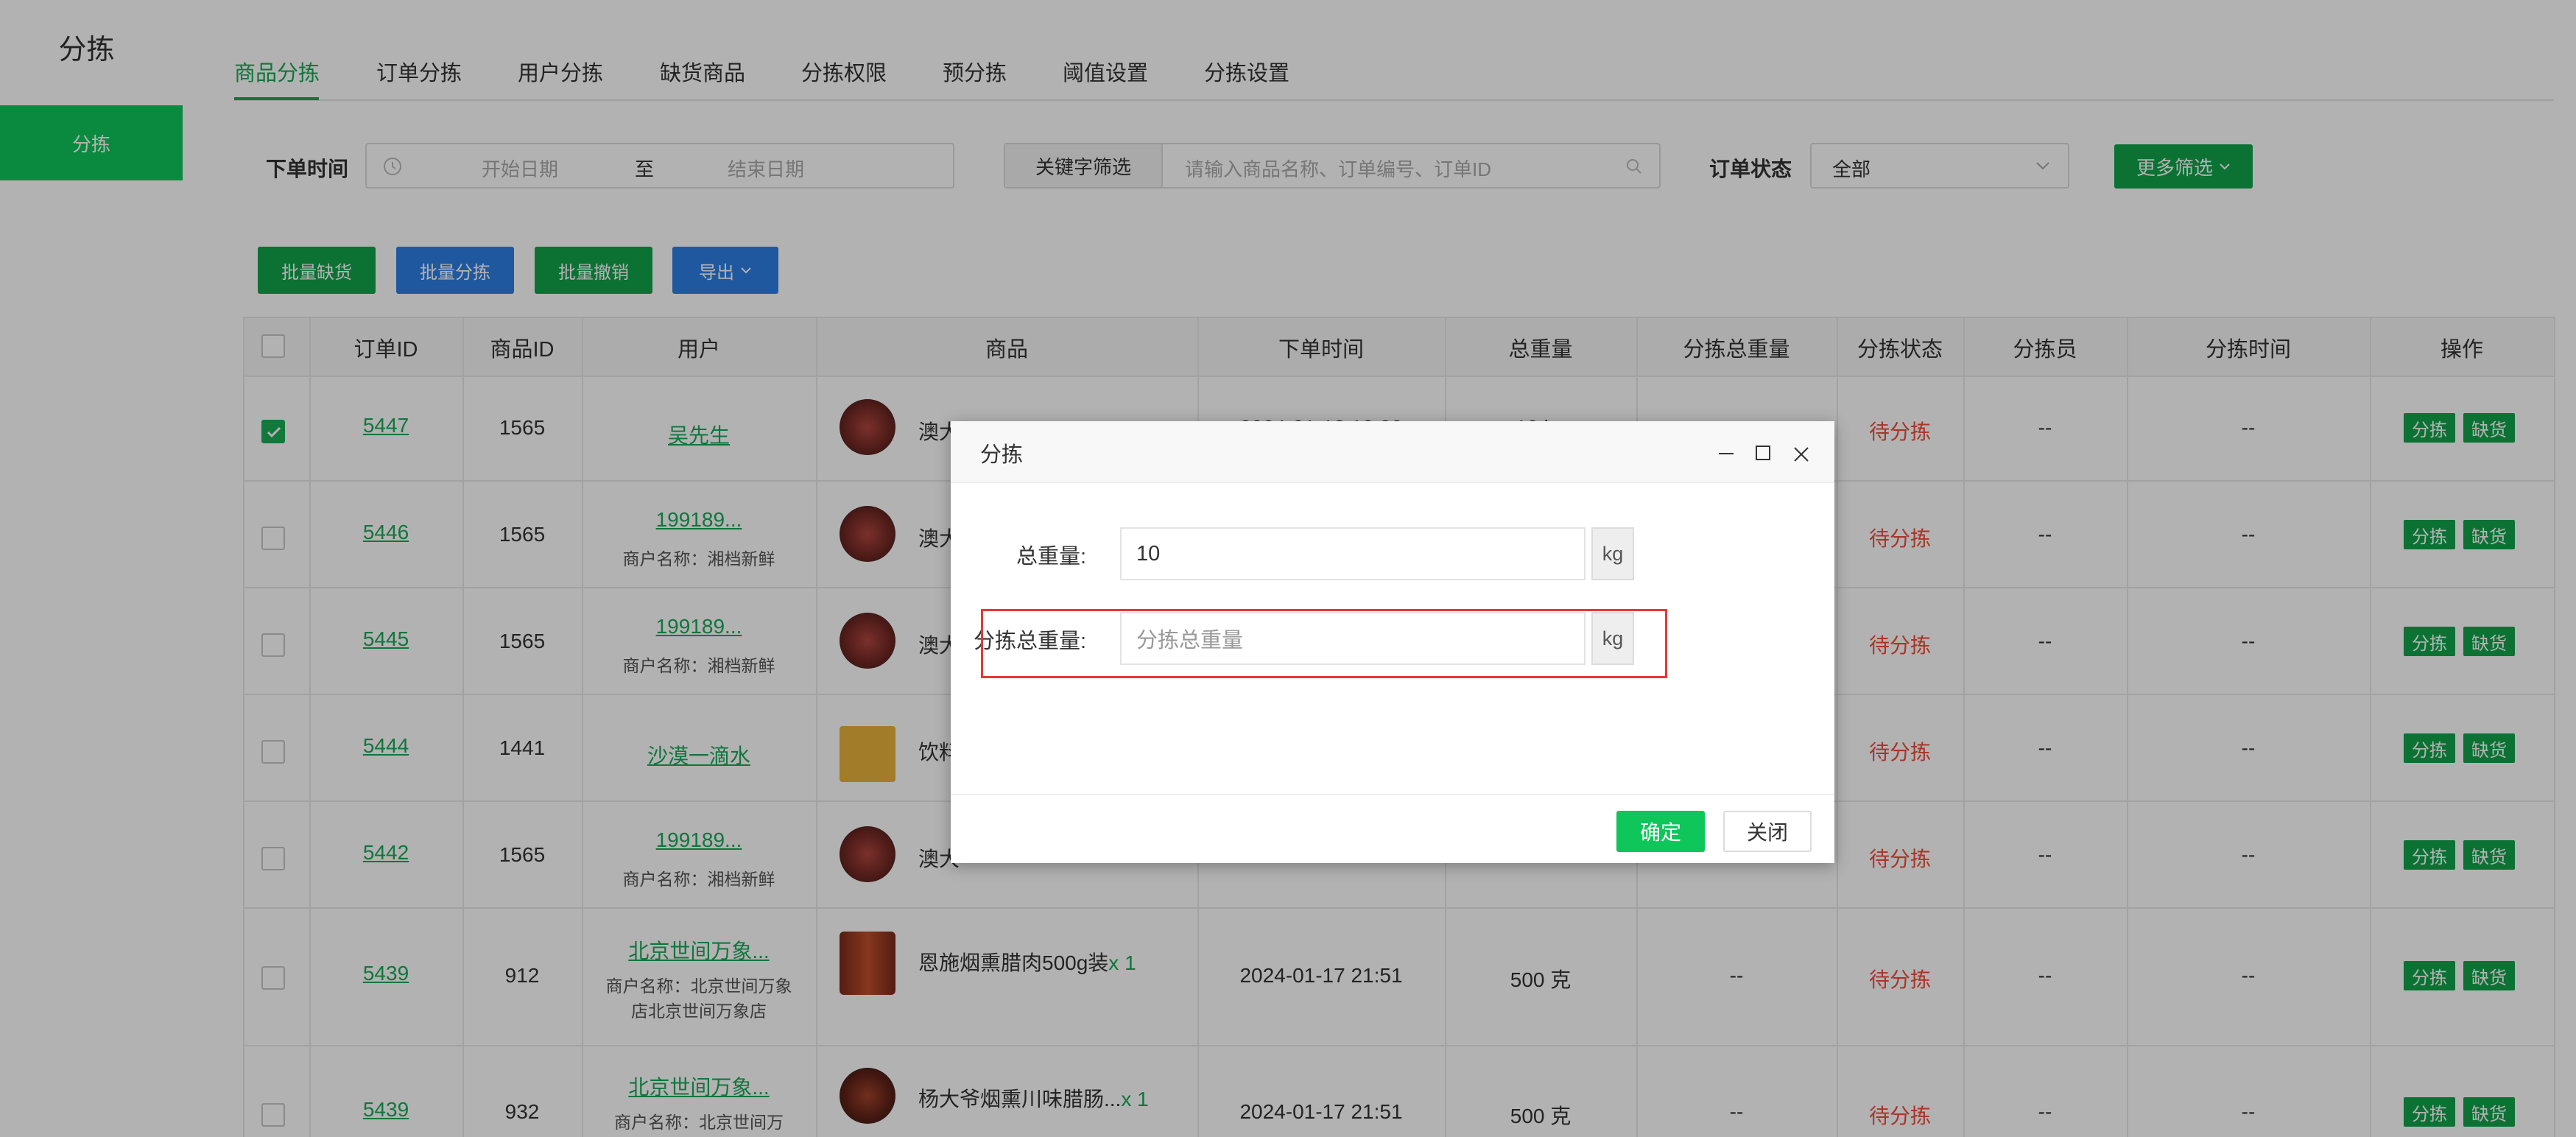 Image resolution: width=2576 pixels, height=1137 pixels. Describe the element at coordinates (1324, 643) in the screenshot. I see `highlight-annotation-box` at that location.